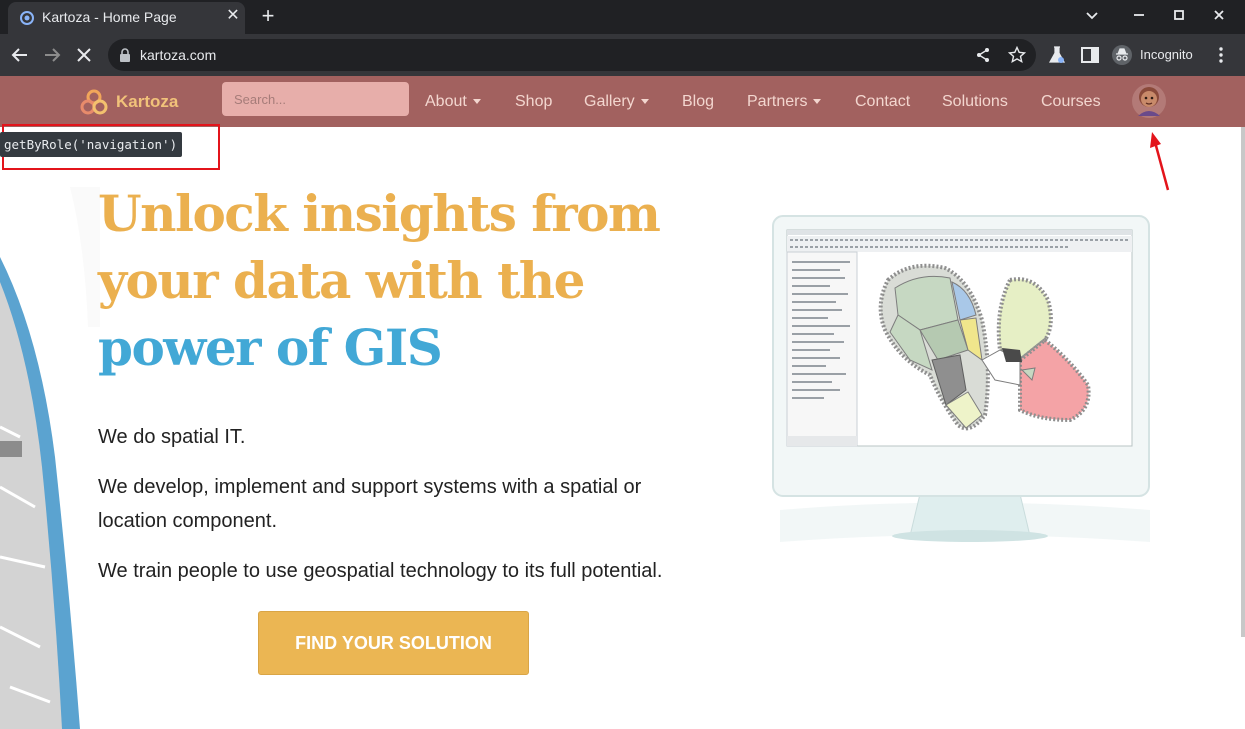 Image resolution: width=1245 pixels, height=729 pixels. What do you see at coordinates (1219, 15) in the screenshot?
I see `close-window-icon` at bounding box center [1219, 15].